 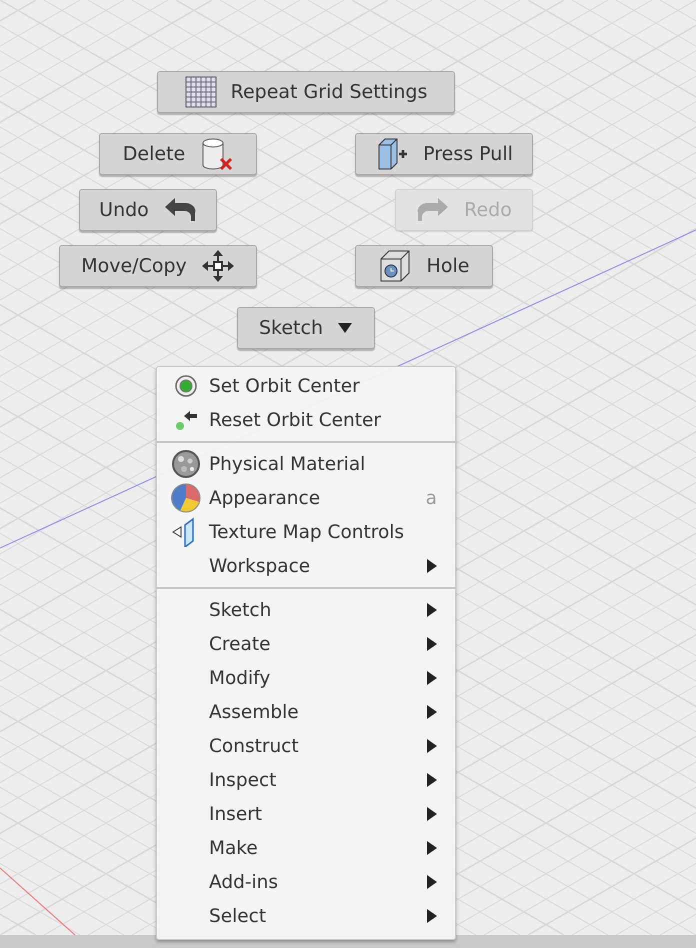 I want to click on move-arrows-icon, so click(x=217, y=266).